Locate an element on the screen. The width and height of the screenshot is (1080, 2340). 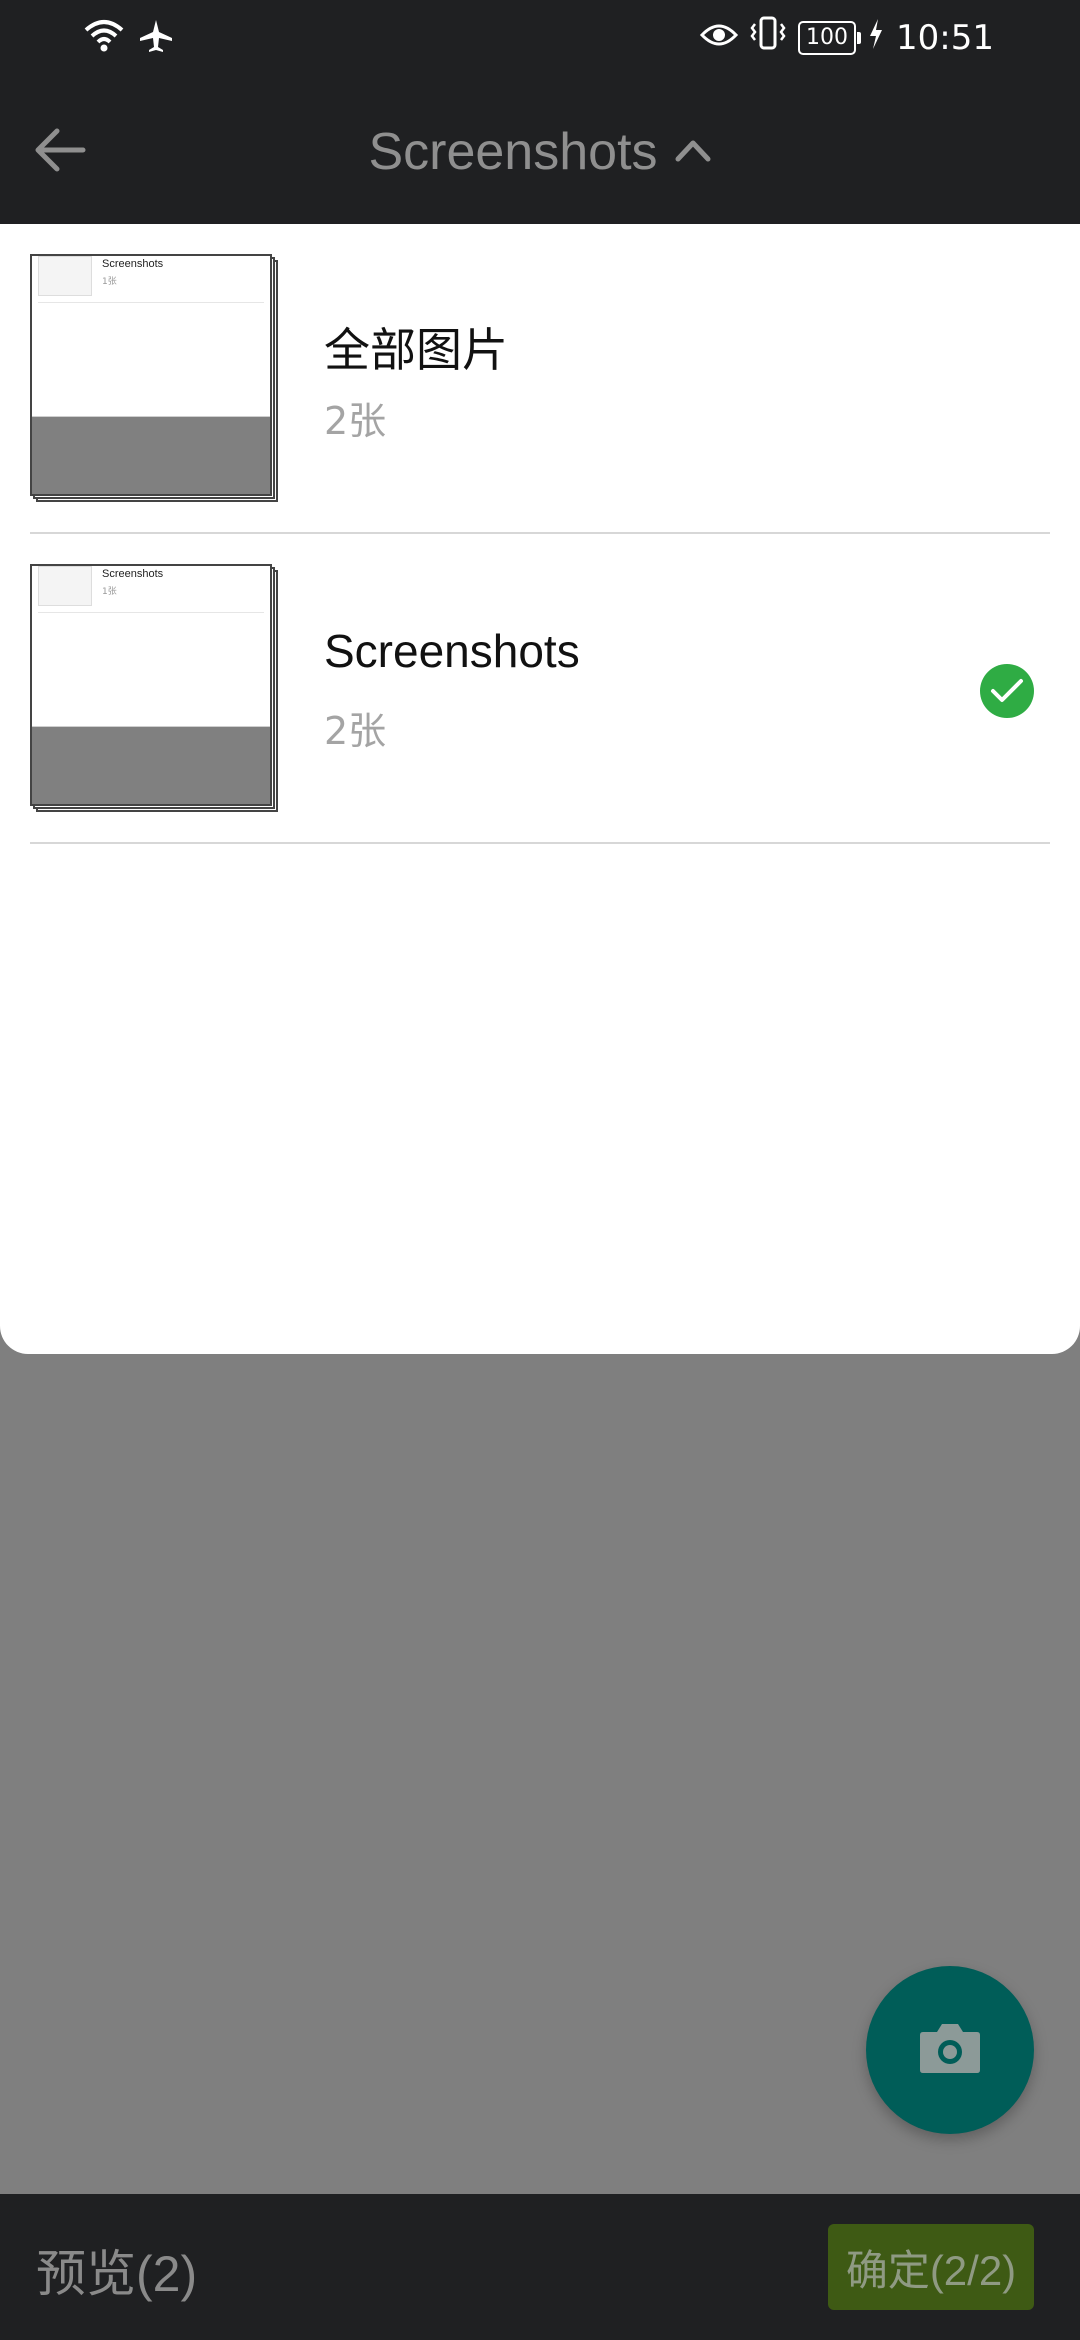
camera-icon is located at coordinates (950, 2050).